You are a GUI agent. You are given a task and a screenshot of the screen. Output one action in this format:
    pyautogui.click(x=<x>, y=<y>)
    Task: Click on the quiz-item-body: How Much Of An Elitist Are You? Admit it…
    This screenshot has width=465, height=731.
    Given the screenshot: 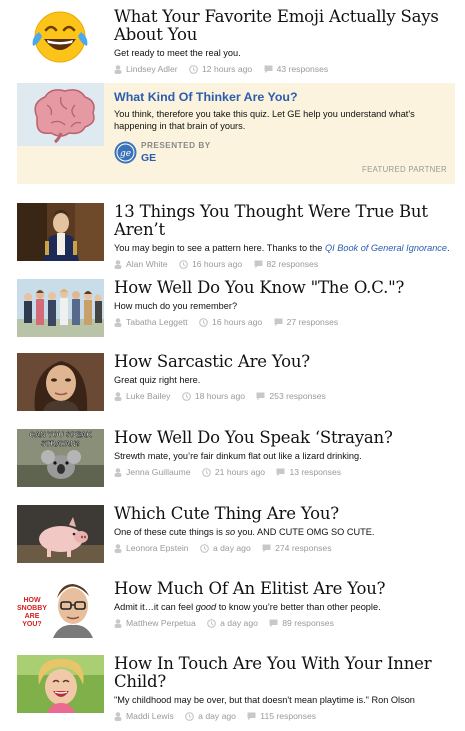 What is the action you would take?
    pyautogui.click(x=285, y=605)
    